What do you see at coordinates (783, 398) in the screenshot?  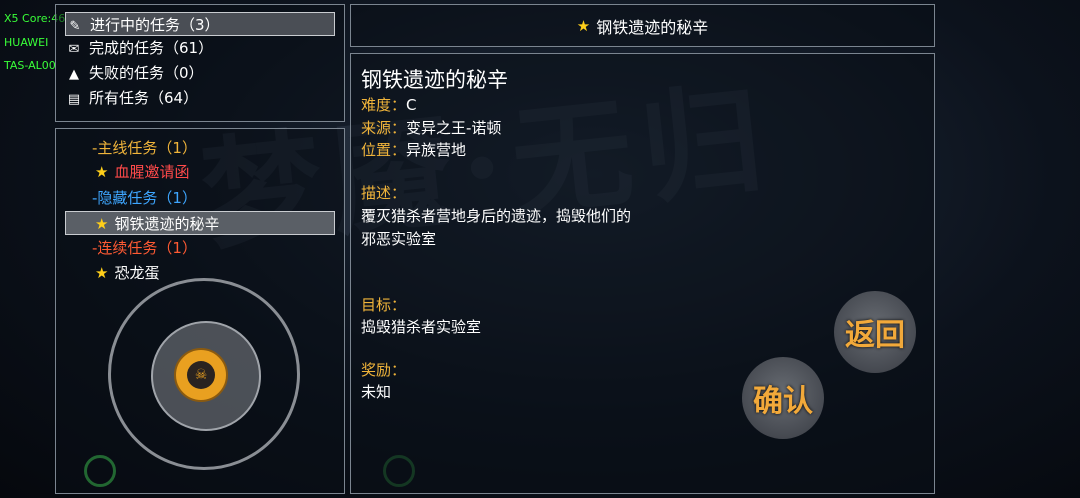 I see `confirm-button: 确认` at bounding box center [783, 398].